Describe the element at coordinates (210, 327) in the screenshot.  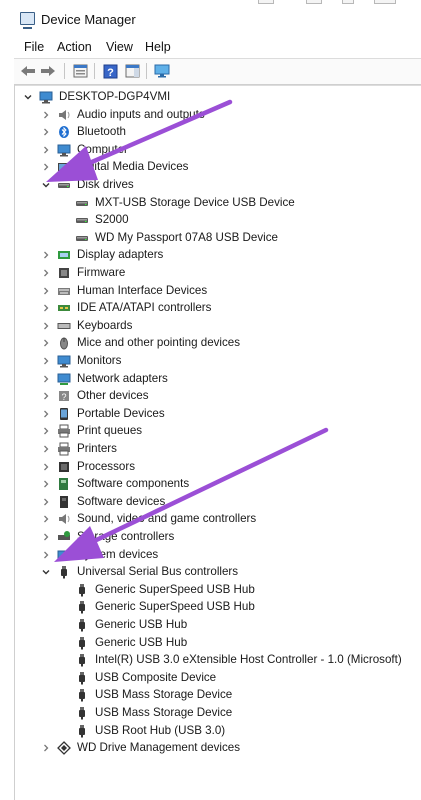
I see `tree-item-keyboards: Keyboards` at that location.